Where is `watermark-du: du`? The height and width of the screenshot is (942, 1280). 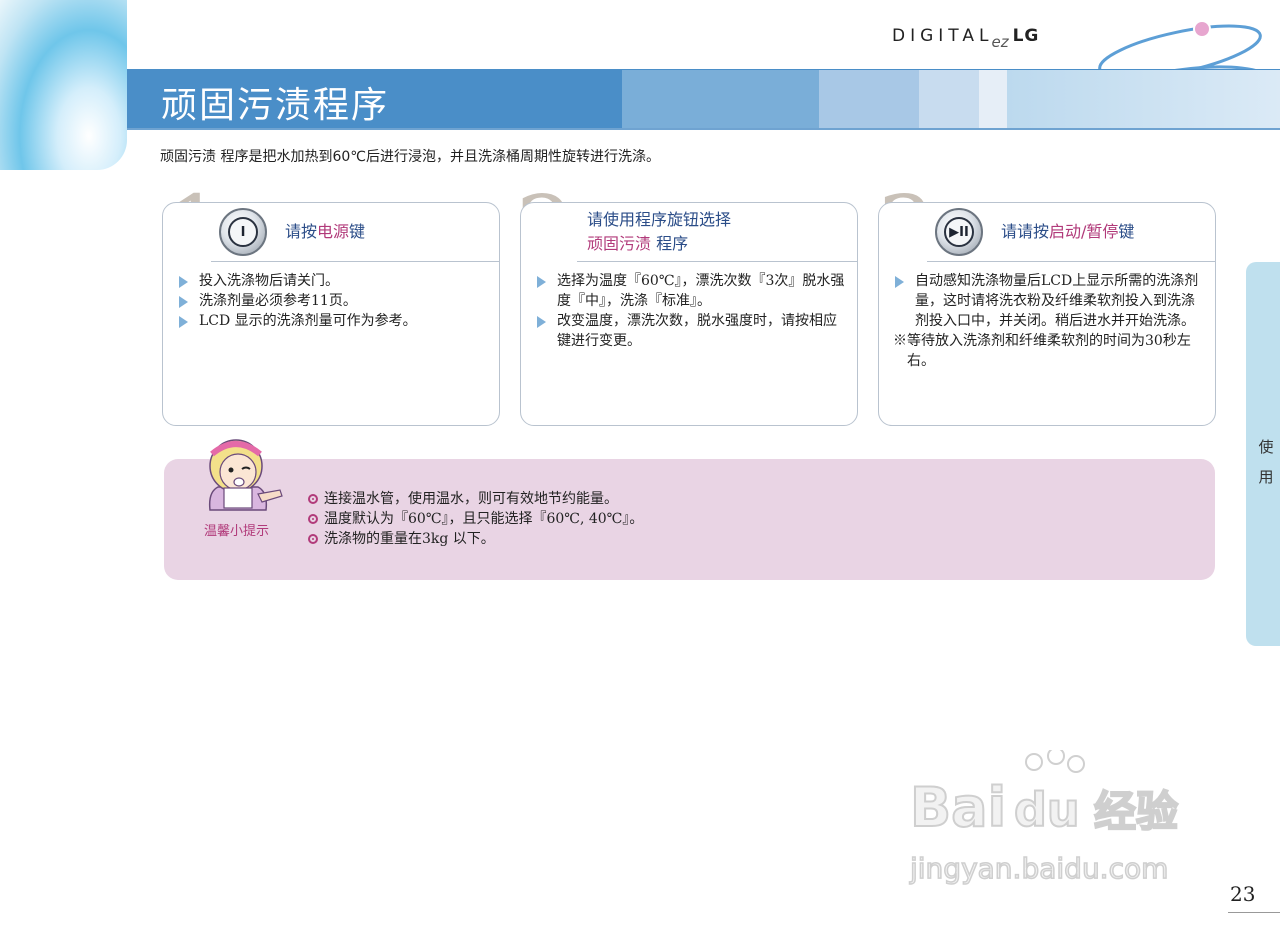 watermark-du: du is located at coordinates (1047, 810).